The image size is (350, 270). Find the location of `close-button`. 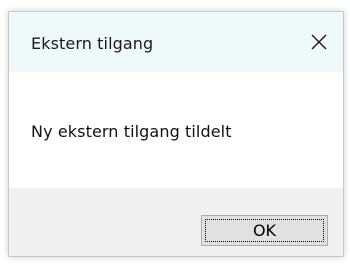

close-button is located at coordinates (319, 42).